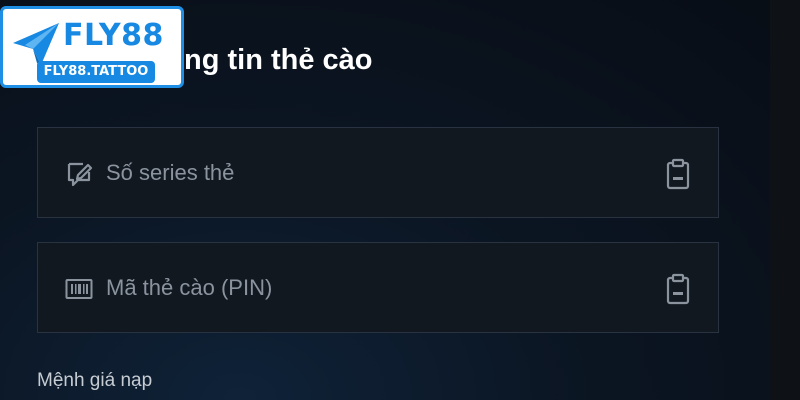  I want to click on amount-label: Mệnh giá nạp, so click(95, 380).